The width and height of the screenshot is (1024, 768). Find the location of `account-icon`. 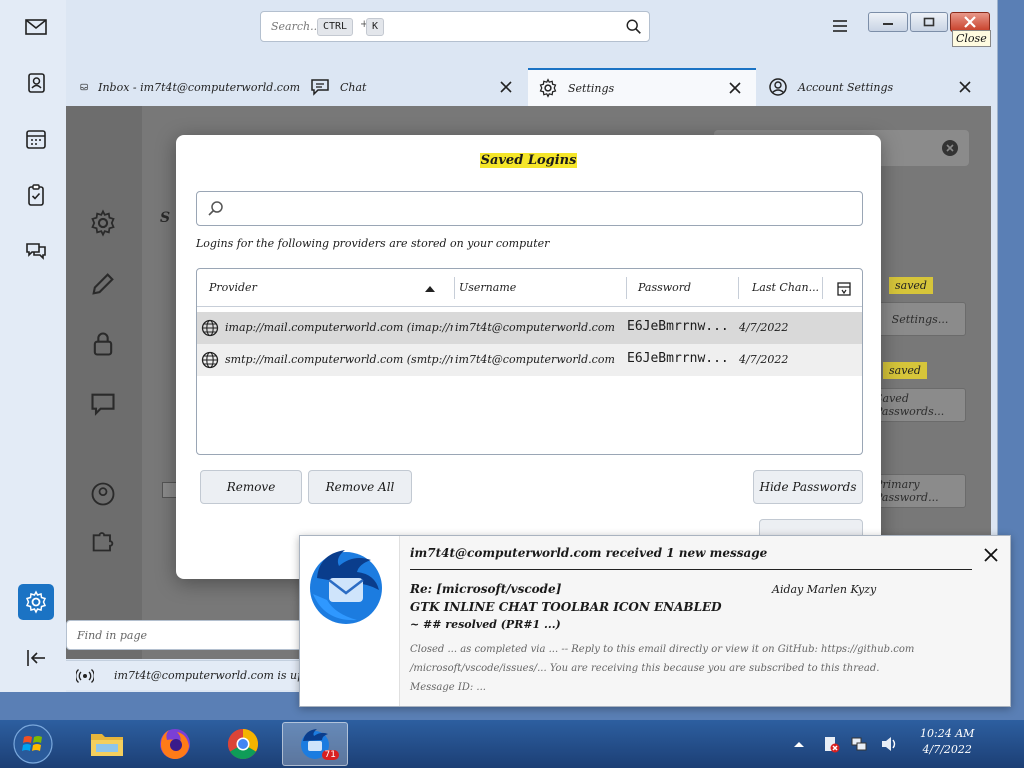

account-icon is located at coordinates (778, 87).